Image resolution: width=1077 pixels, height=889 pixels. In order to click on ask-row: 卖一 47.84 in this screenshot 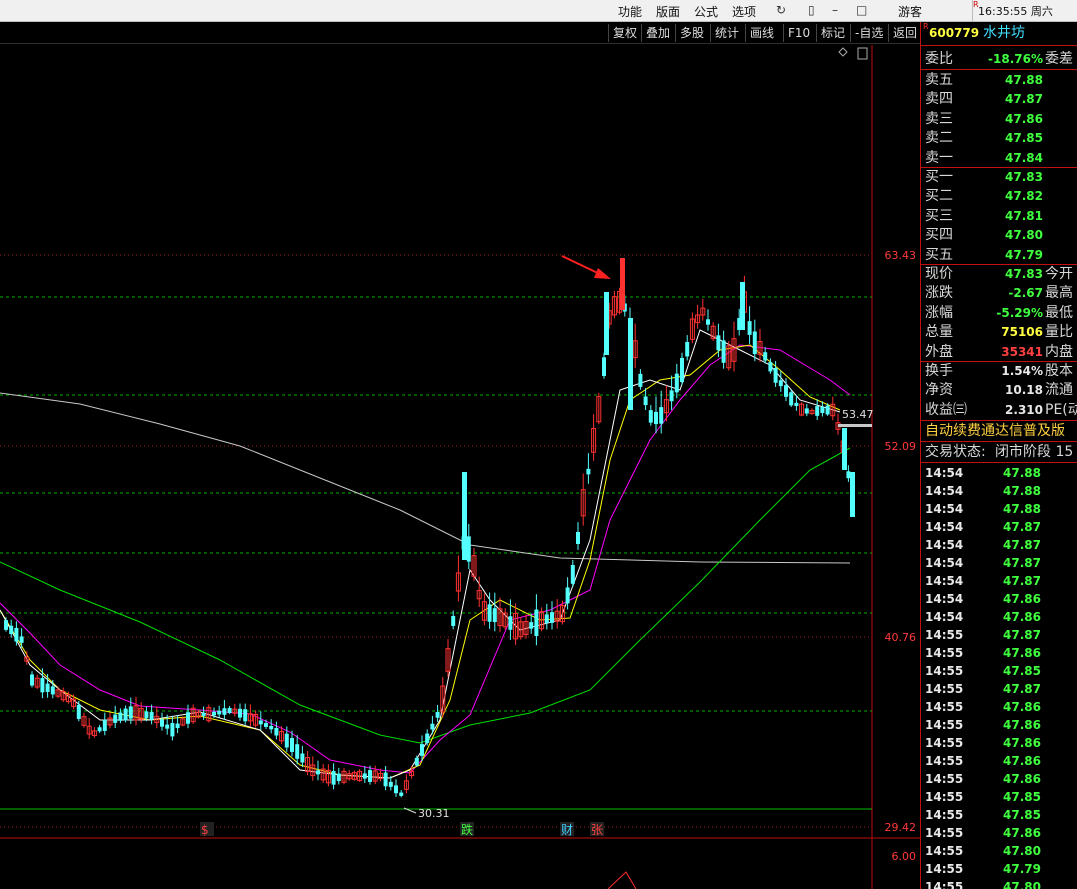, I will do `click(999, 158)`.